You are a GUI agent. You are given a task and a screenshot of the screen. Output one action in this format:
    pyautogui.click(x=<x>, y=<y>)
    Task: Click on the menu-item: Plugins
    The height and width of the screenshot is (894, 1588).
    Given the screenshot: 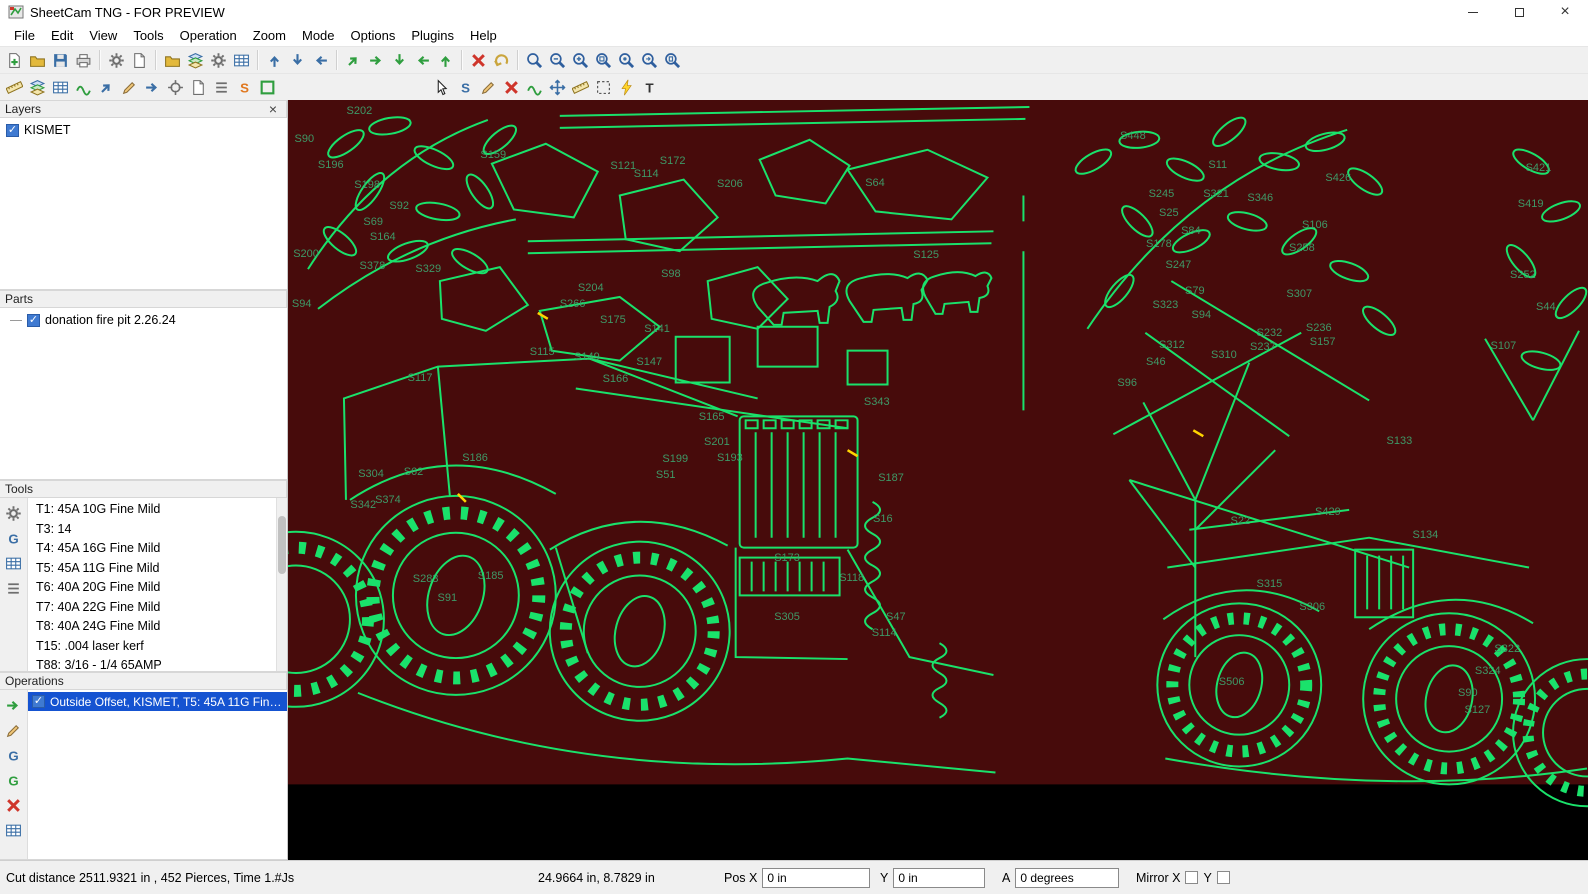 What is the action you would take?
    pyautogui.click(x=432, y=35)
    